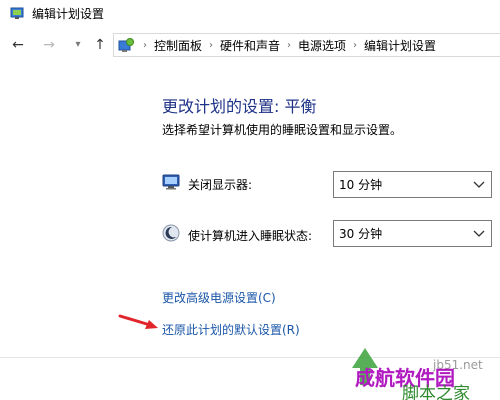 Image resolution: width=500 pixels, height=400 pixels. What do you see at coordinates (250, 236) in the screenshot?
I see `sleep-label: 使计算机进入睡眠状态:` at bounding box center [250, 236].